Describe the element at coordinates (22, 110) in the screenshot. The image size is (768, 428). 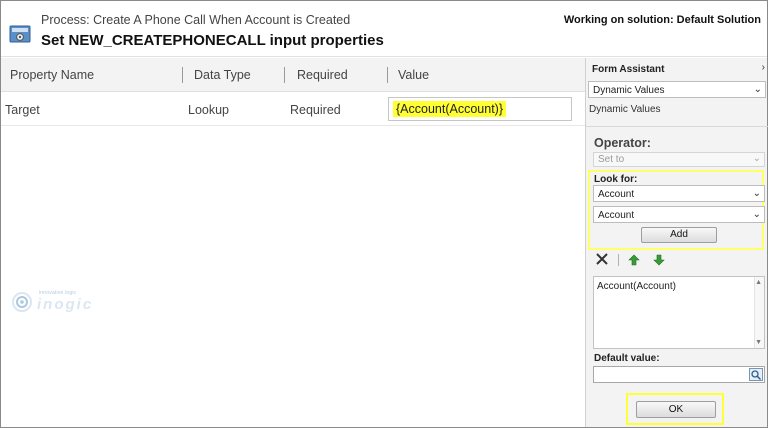
I see `cell-property-name: Target` at that location.